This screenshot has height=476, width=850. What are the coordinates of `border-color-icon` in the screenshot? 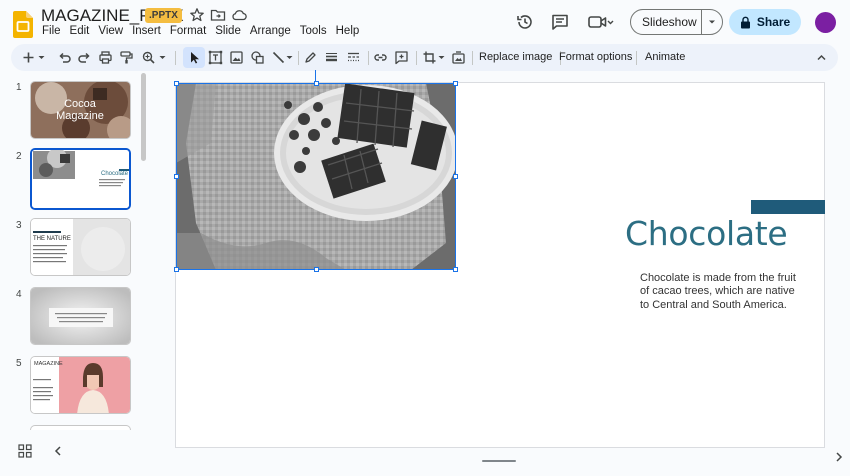 It's located at (310, 57).